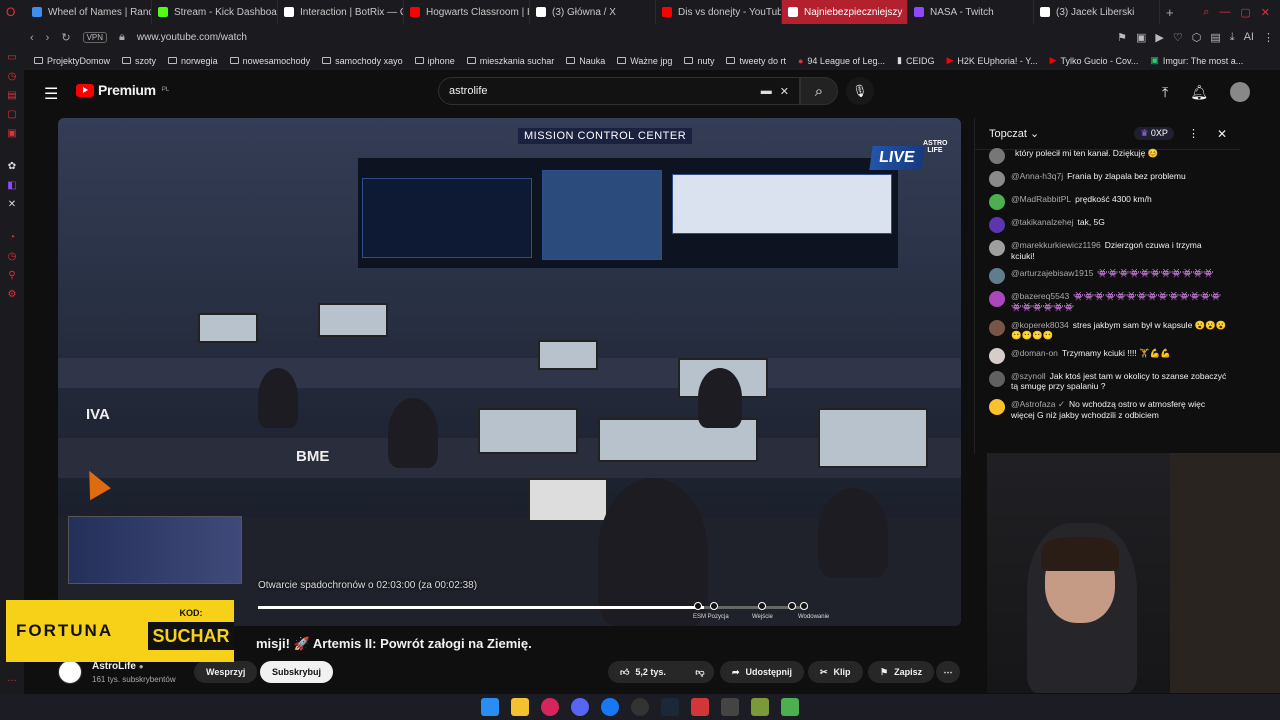 The width and height of the screenshot is (1280, 720). I want to click on voice-search-button: 🎙︎, so click(860, 91).